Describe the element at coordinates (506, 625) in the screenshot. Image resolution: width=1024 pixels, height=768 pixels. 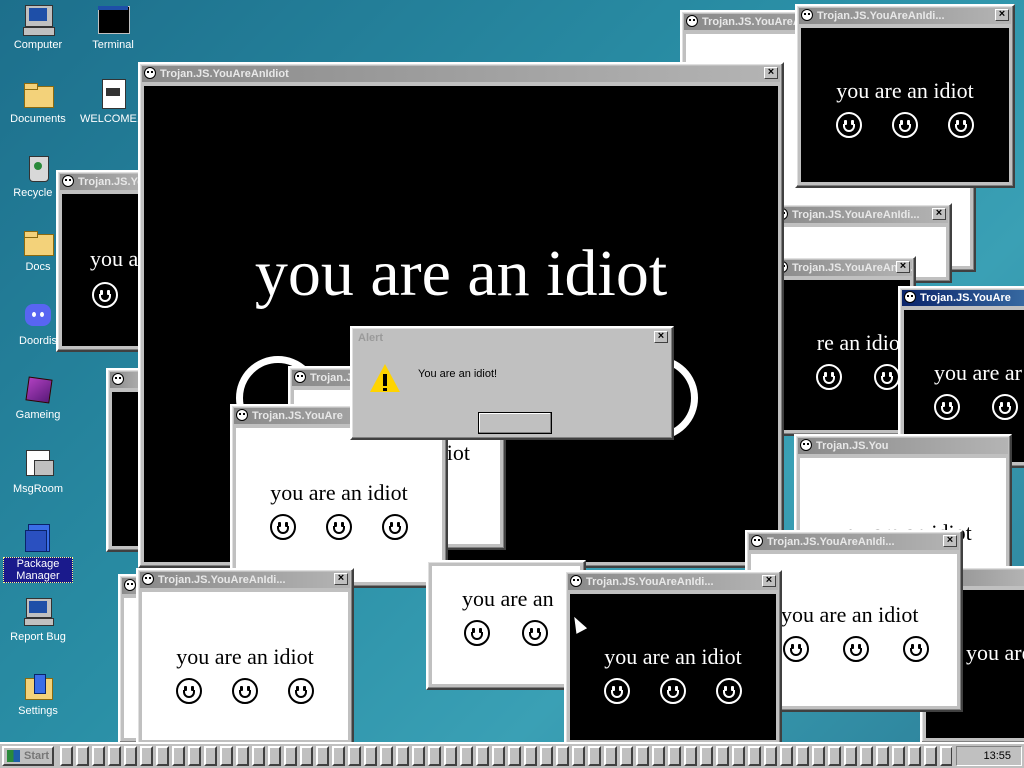
I see `popup-window: you are an` at that location.